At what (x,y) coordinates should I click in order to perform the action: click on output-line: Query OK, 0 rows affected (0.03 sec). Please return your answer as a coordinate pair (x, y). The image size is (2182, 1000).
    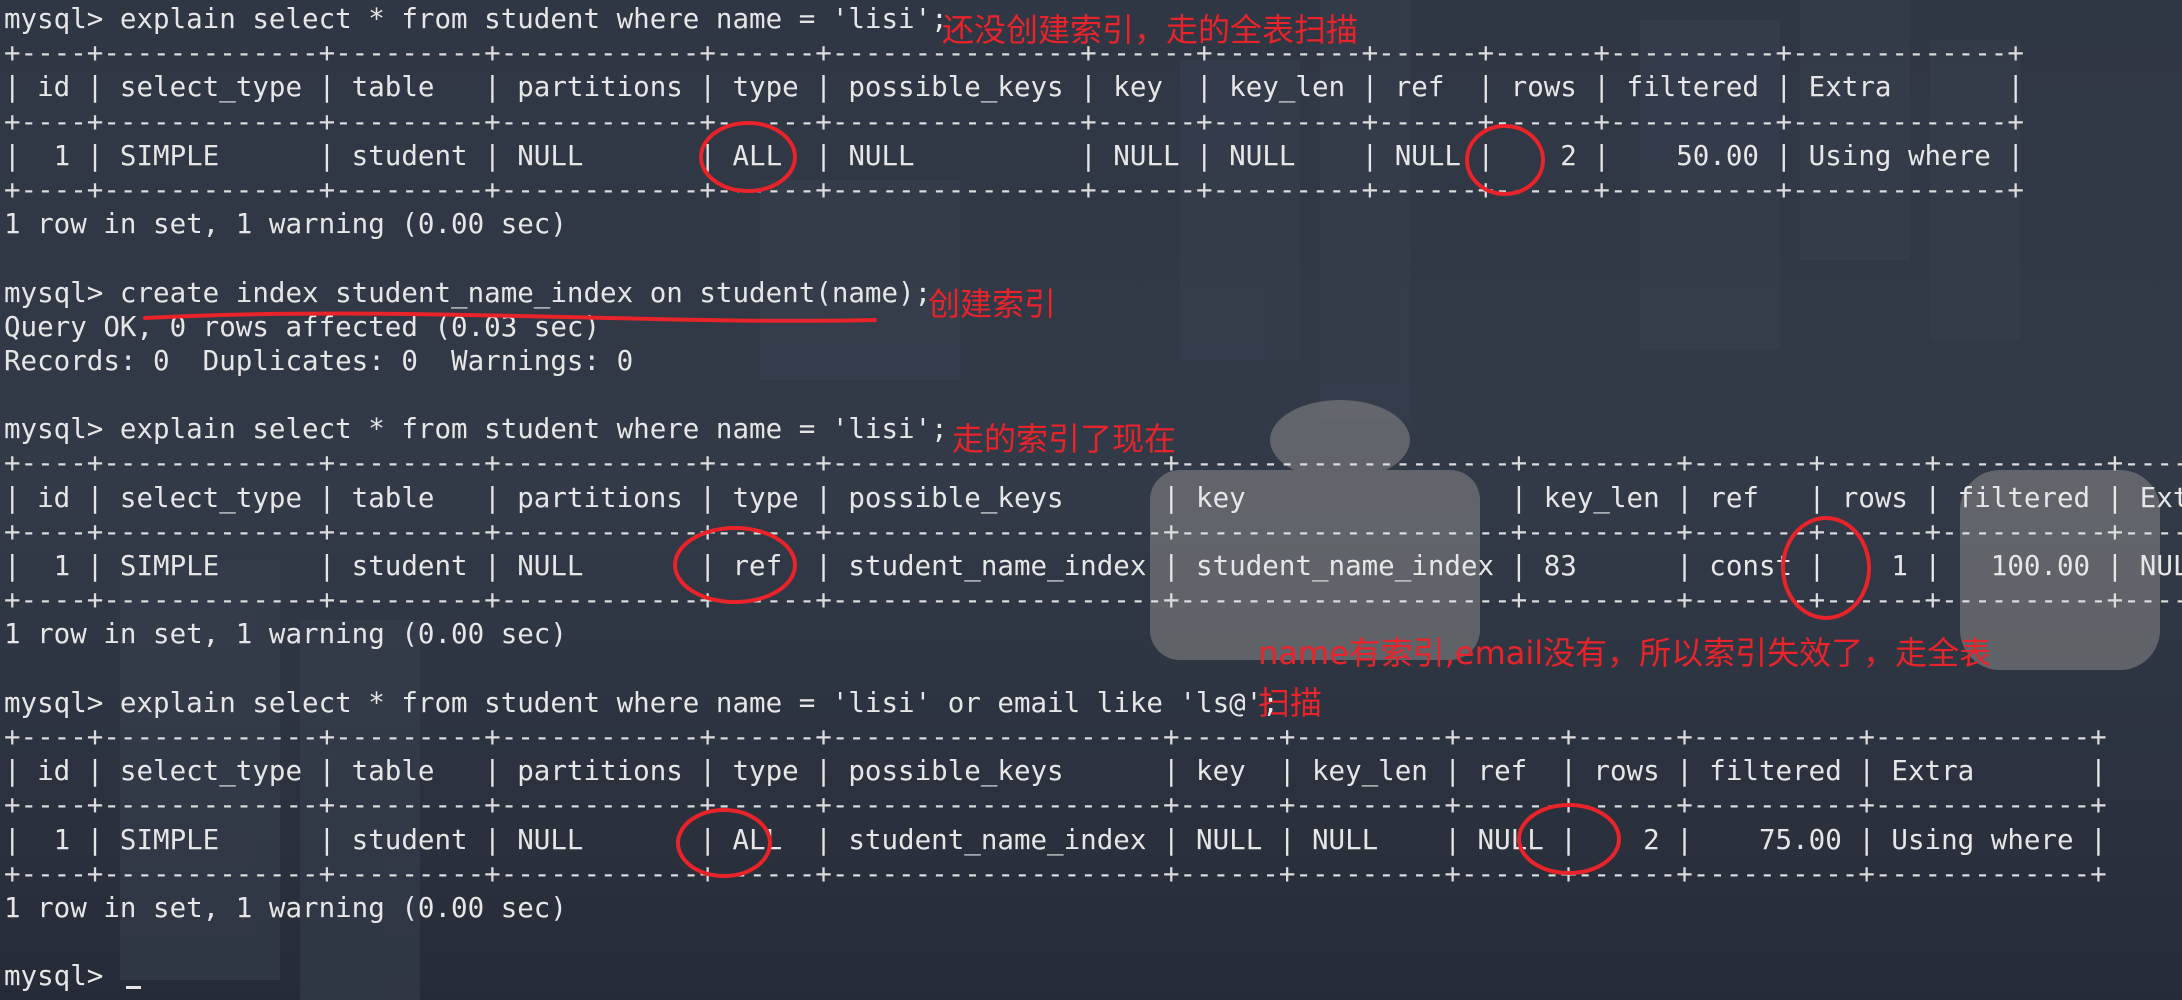
    Looking at the image, I should click on (302, 326).